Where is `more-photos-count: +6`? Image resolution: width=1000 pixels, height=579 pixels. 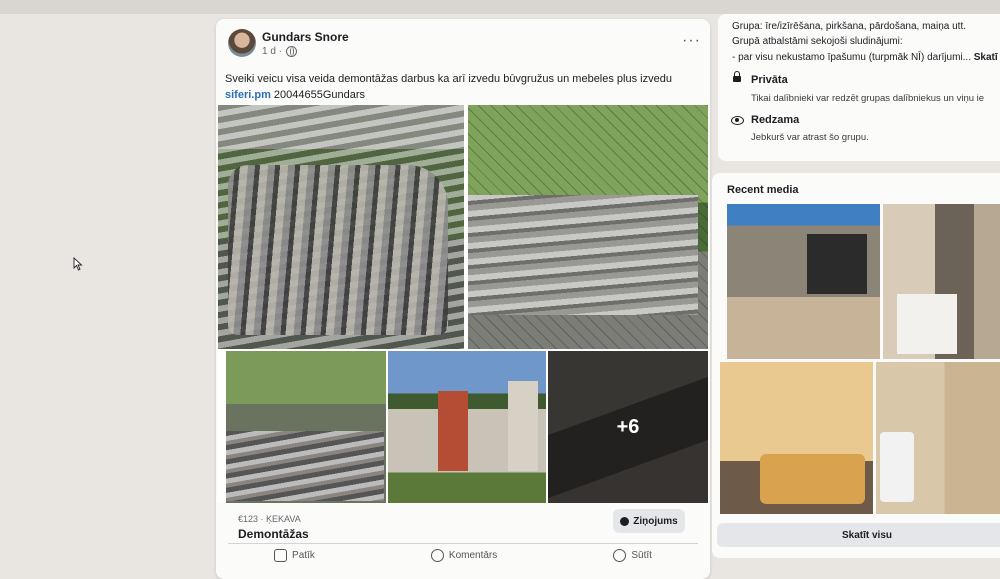 more-photos-count: +6 is located at coordinates (628, 427).